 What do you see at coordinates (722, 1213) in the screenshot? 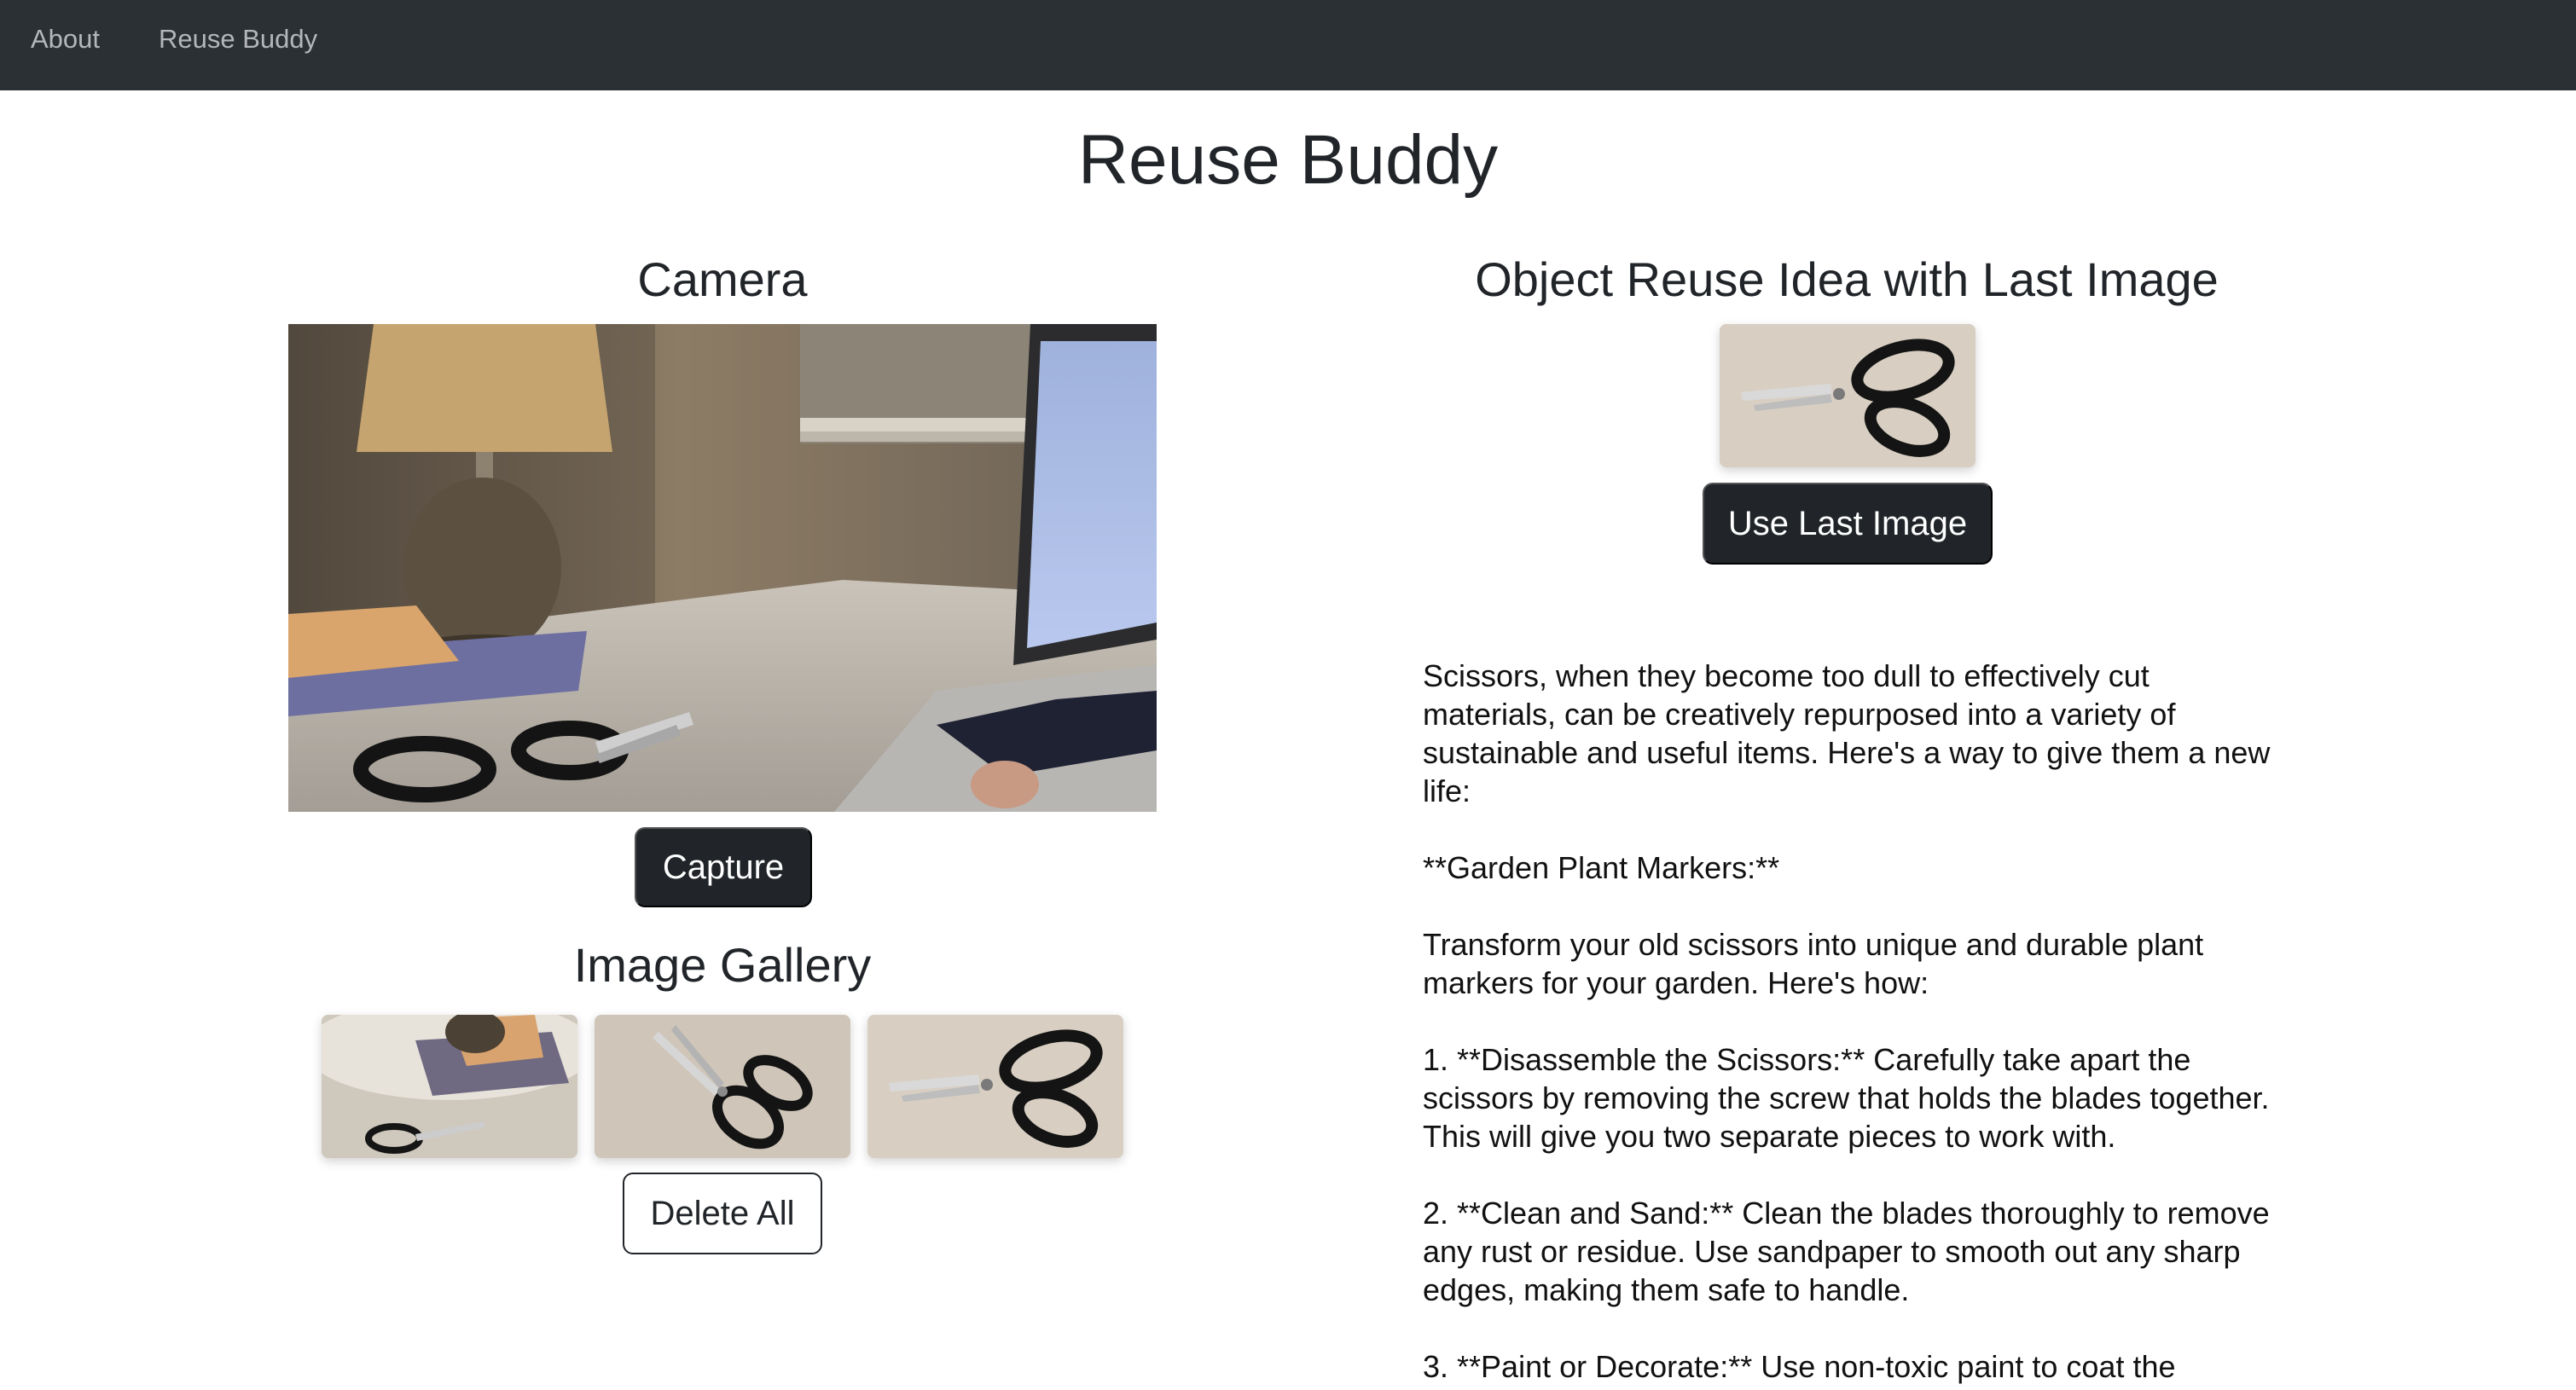
I see `delete-all-button: Delete All` at bounding box center [722, 1213].